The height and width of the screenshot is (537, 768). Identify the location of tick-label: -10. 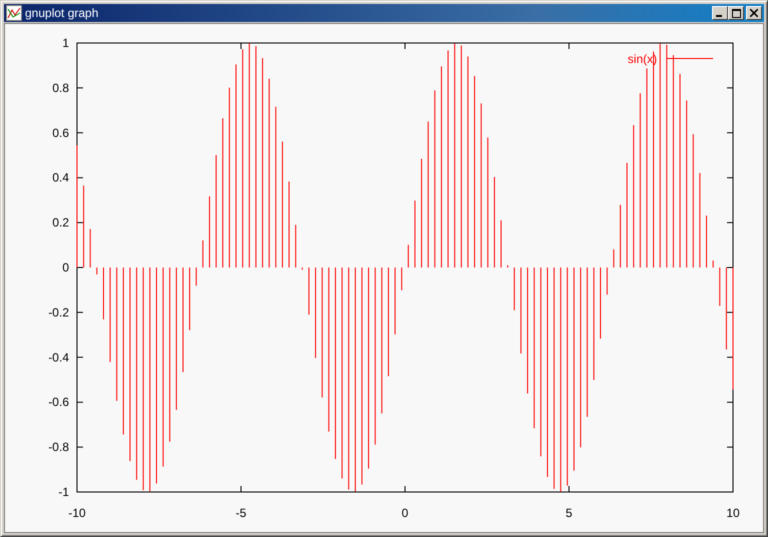
(77, 513).